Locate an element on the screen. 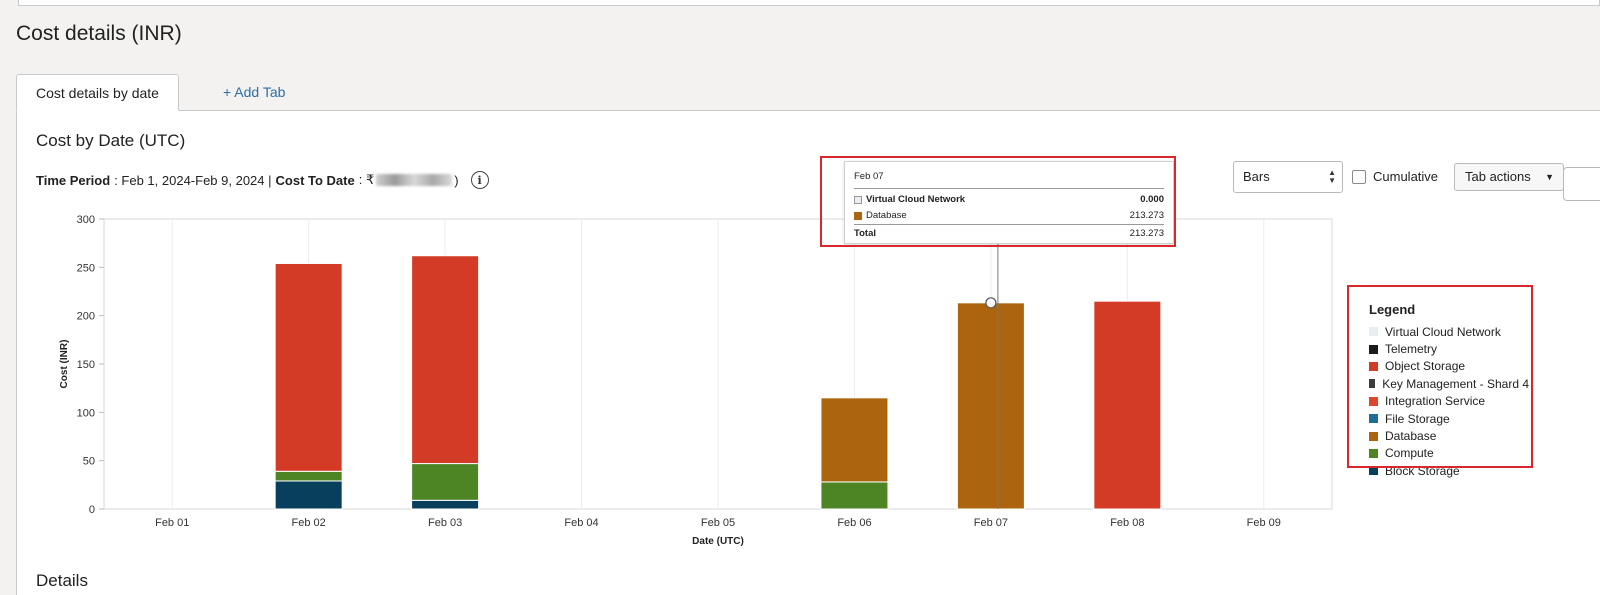 The image size is (1600, 595). x-axis-title: Date (UTC) is located at coordinates (718, 541).